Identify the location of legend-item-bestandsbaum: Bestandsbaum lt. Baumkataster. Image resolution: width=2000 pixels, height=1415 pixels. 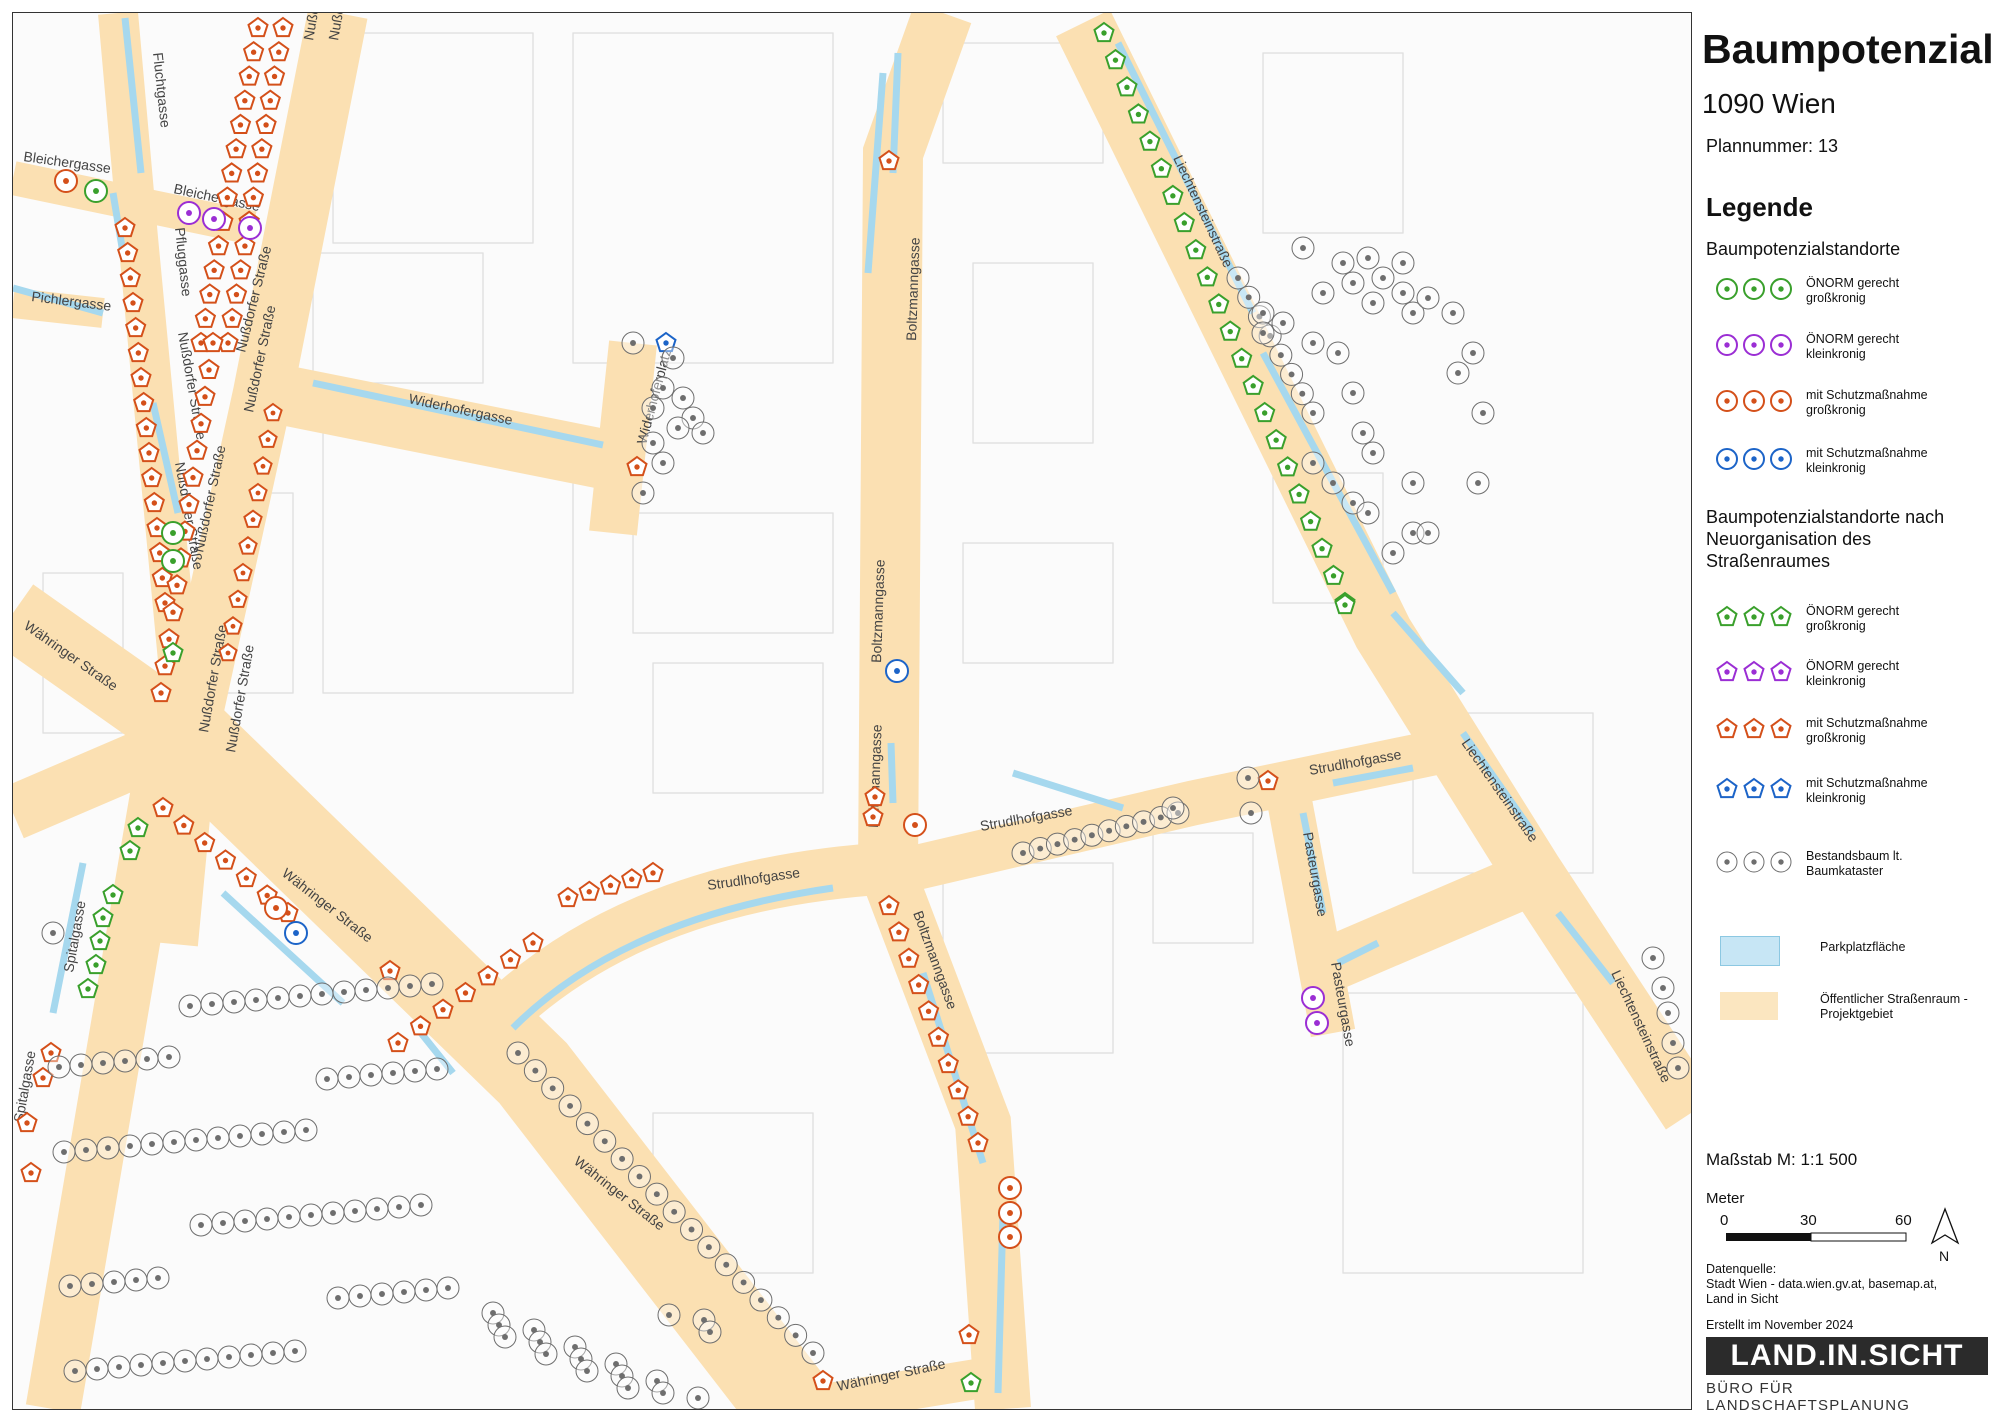
(1854, 869).